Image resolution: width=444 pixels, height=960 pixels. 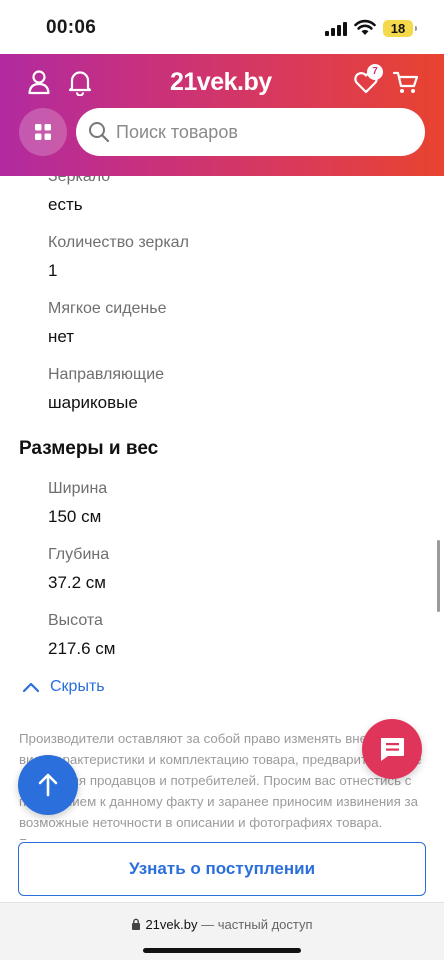 I want to click on spec-value-mirror: есть, so click(x=65, y=204).